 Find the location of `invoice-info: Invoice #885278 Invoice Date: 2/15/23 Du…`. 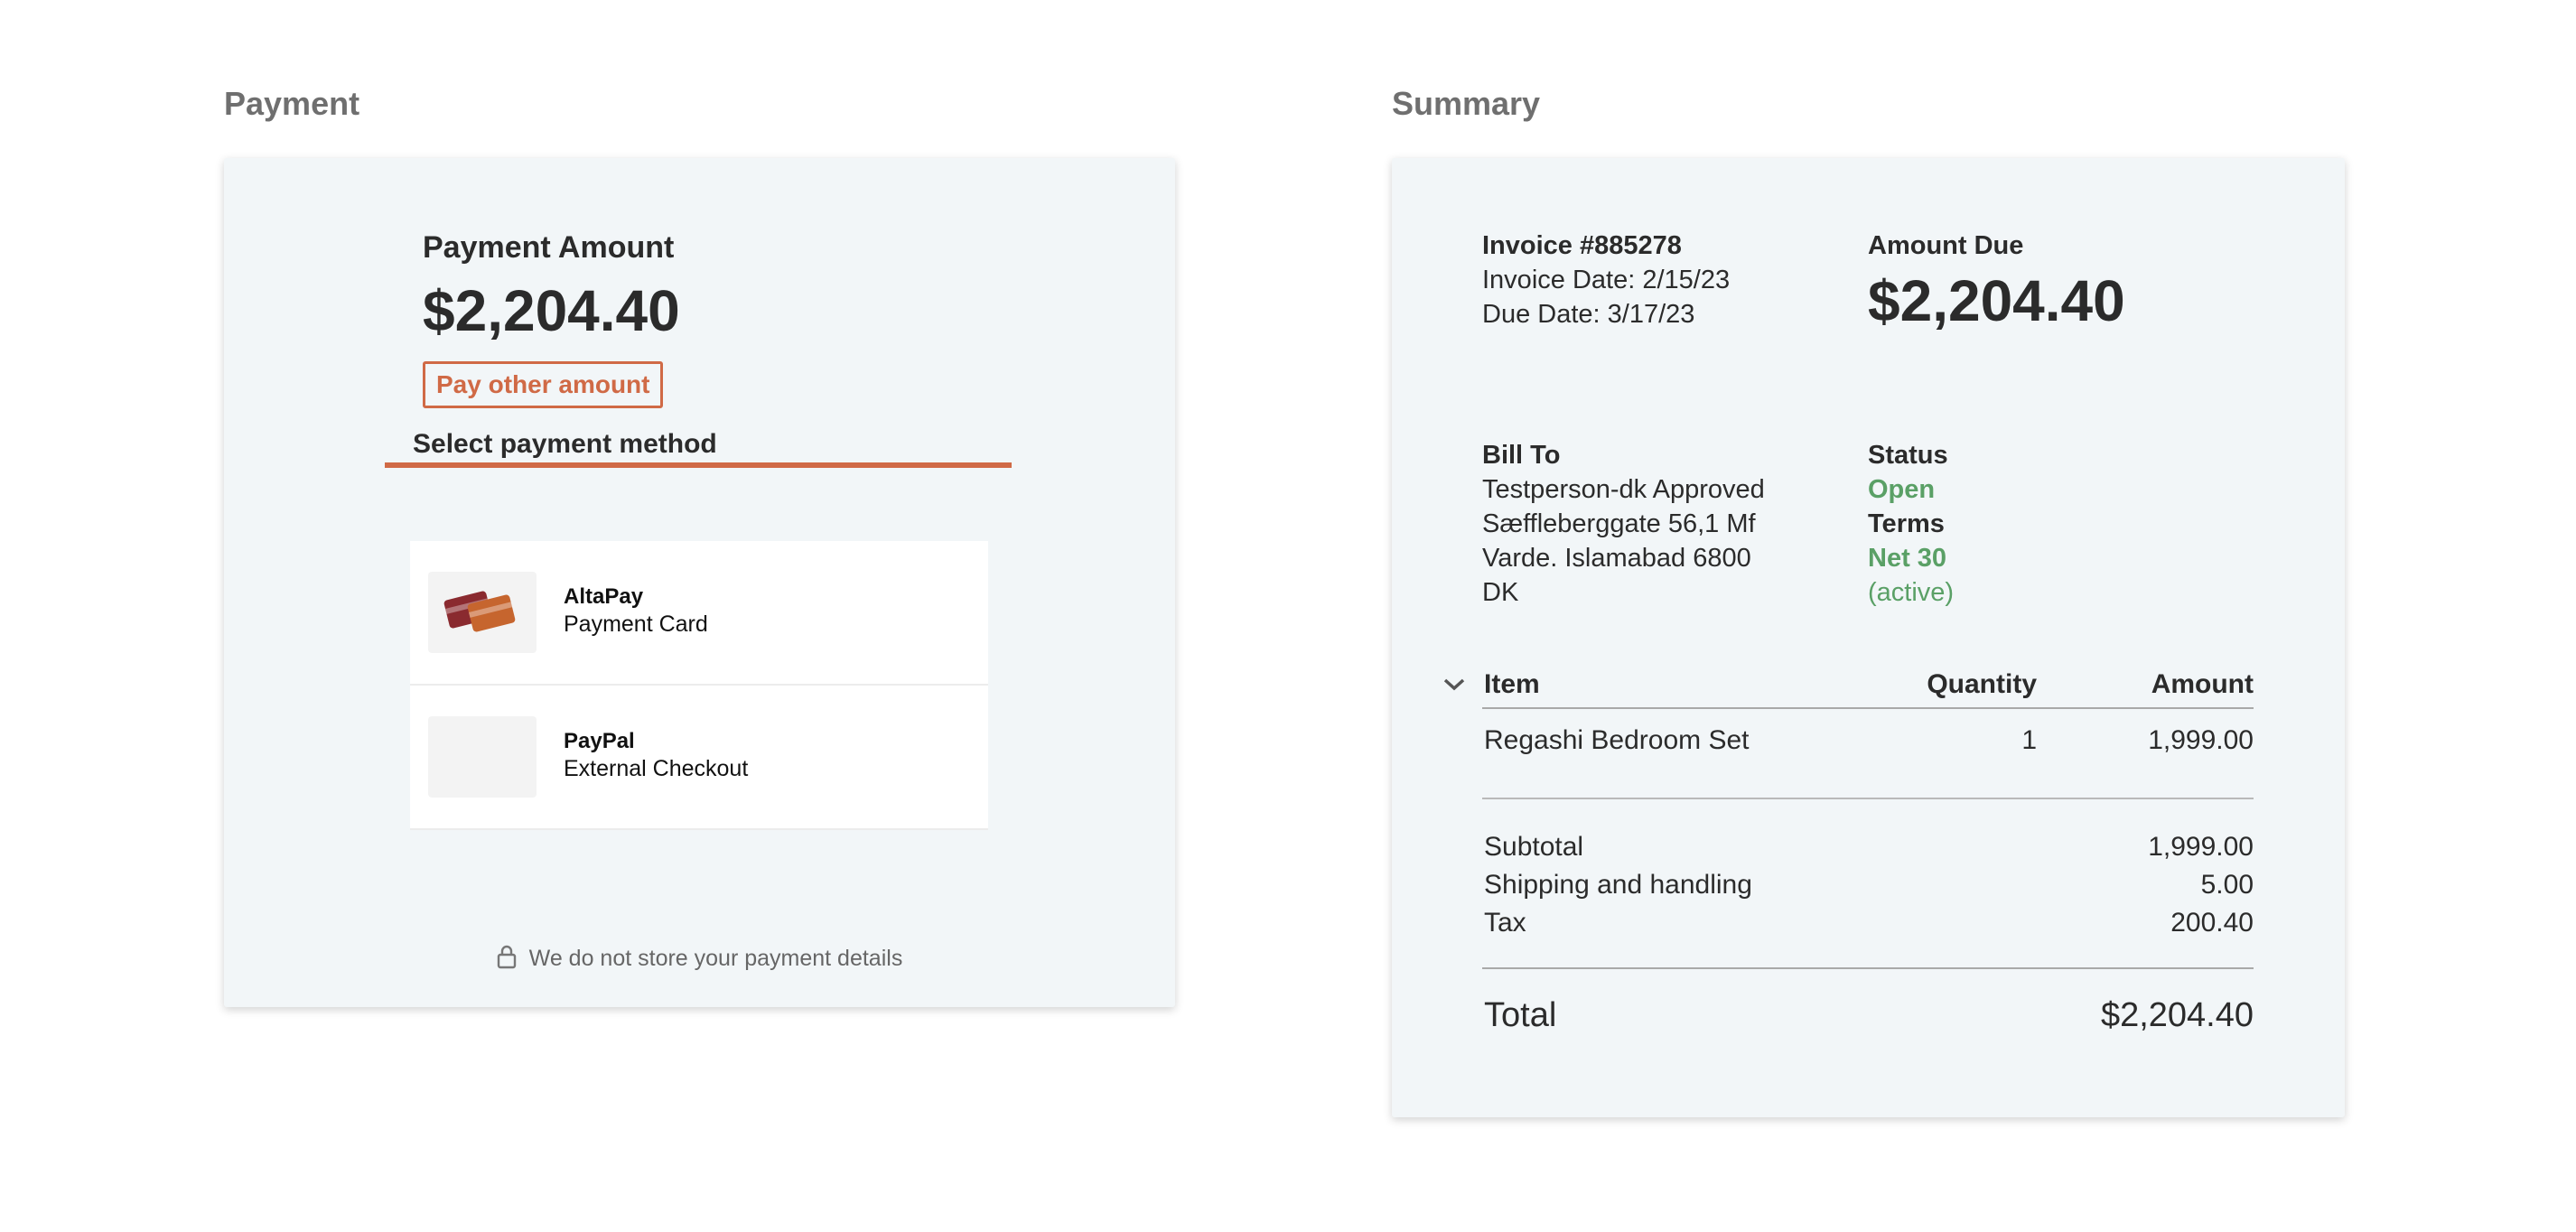

invoice-info: Invoice #885278 Invoice Date: 2/15/23 Du… is located at coordinates (1606, 280).